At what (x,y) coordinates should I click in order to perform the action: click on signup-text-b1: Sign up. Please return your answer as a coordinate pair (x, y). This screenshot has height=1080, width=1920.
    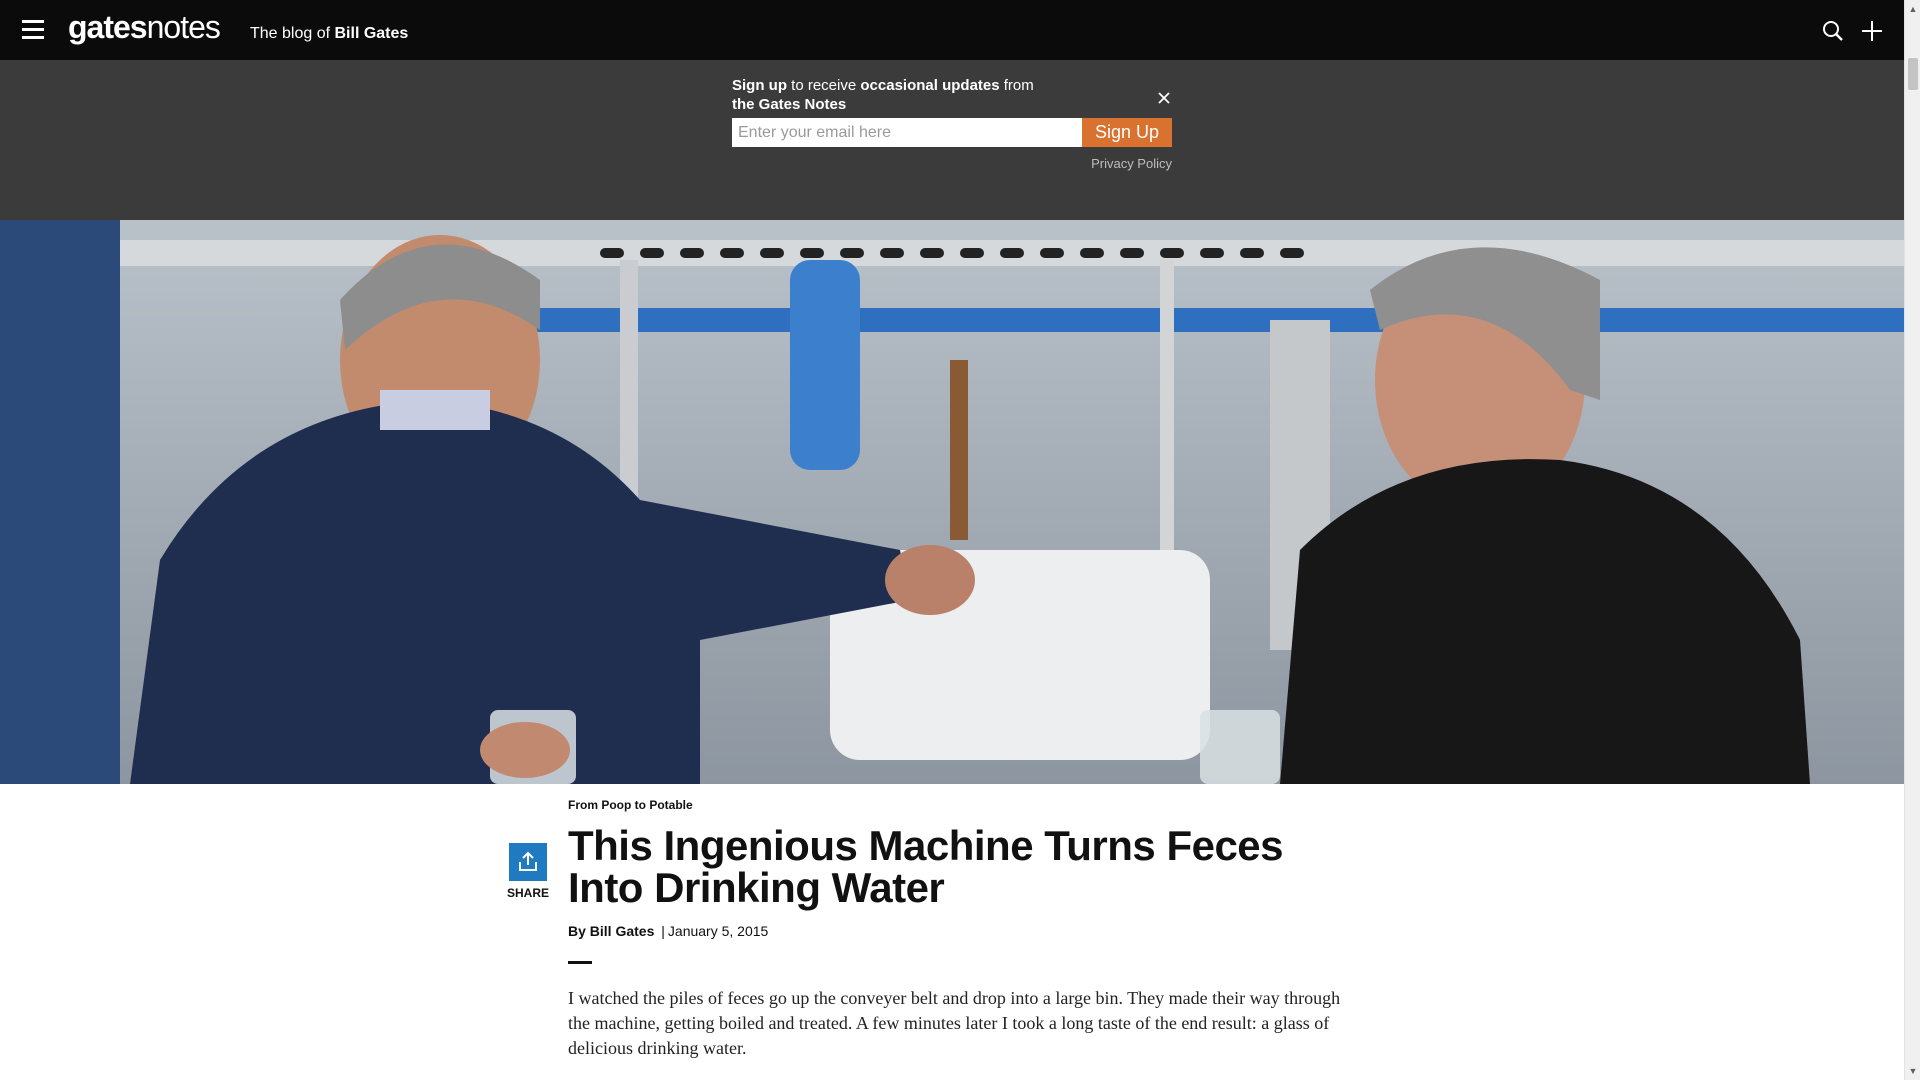
    Looking at the image, I should click on (759, 85).